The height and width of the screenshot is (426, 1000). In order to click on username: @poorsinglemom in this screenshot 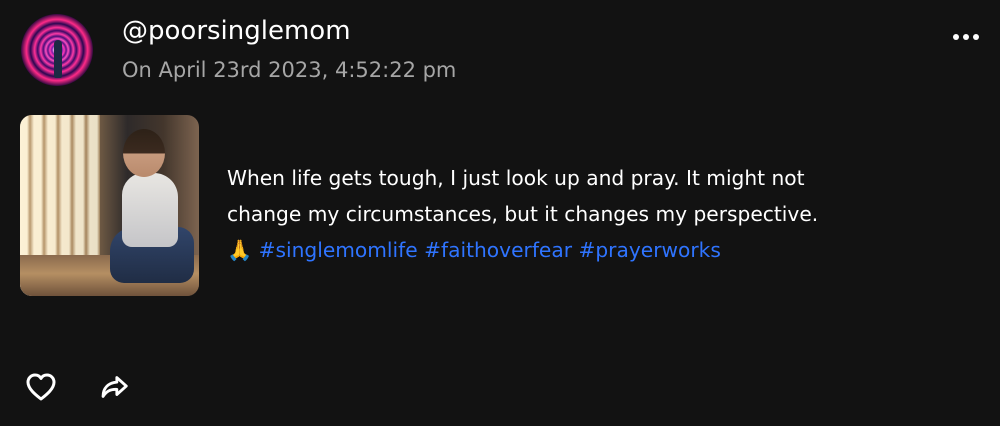, I will do `click(236, 31)`.